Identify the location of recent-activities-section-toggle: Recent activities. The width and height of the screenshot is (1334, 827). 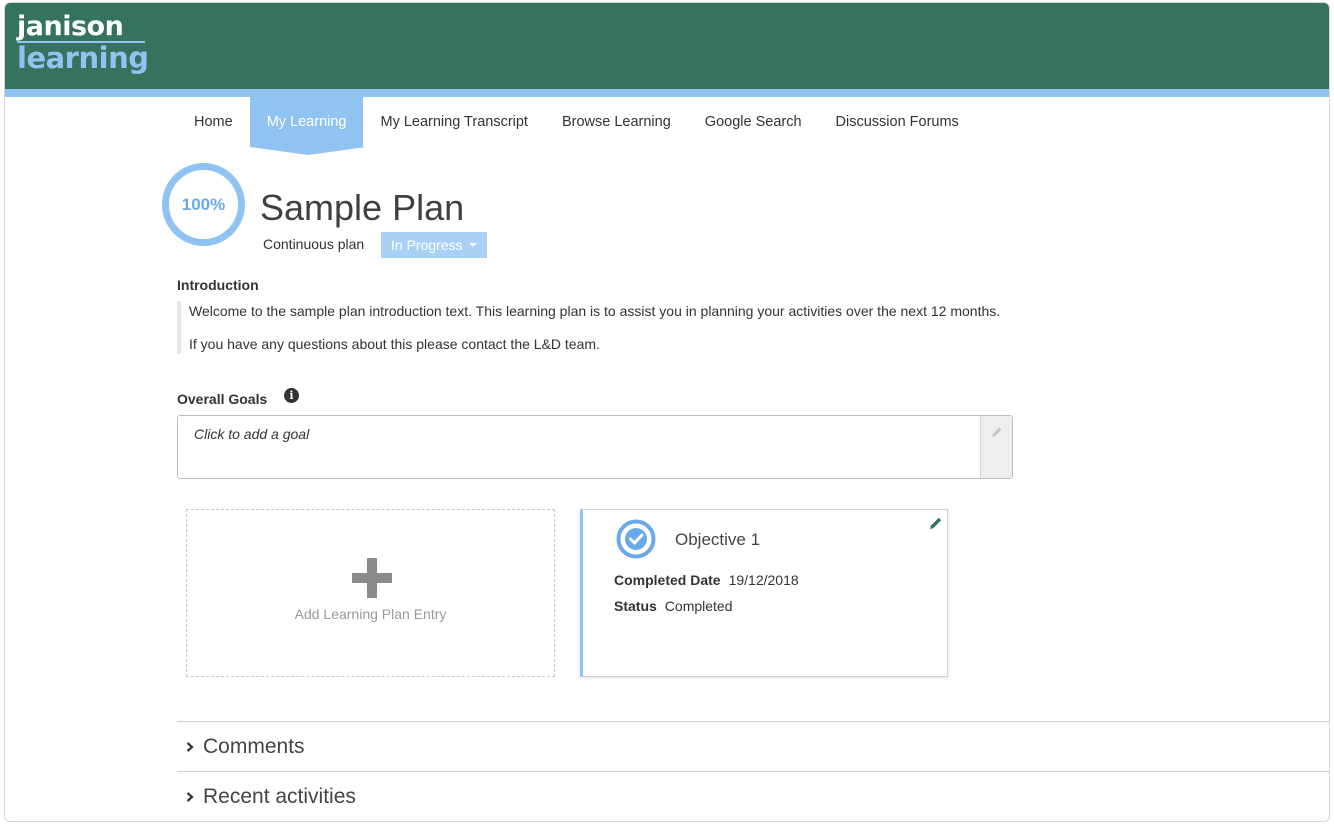
(753, 796).